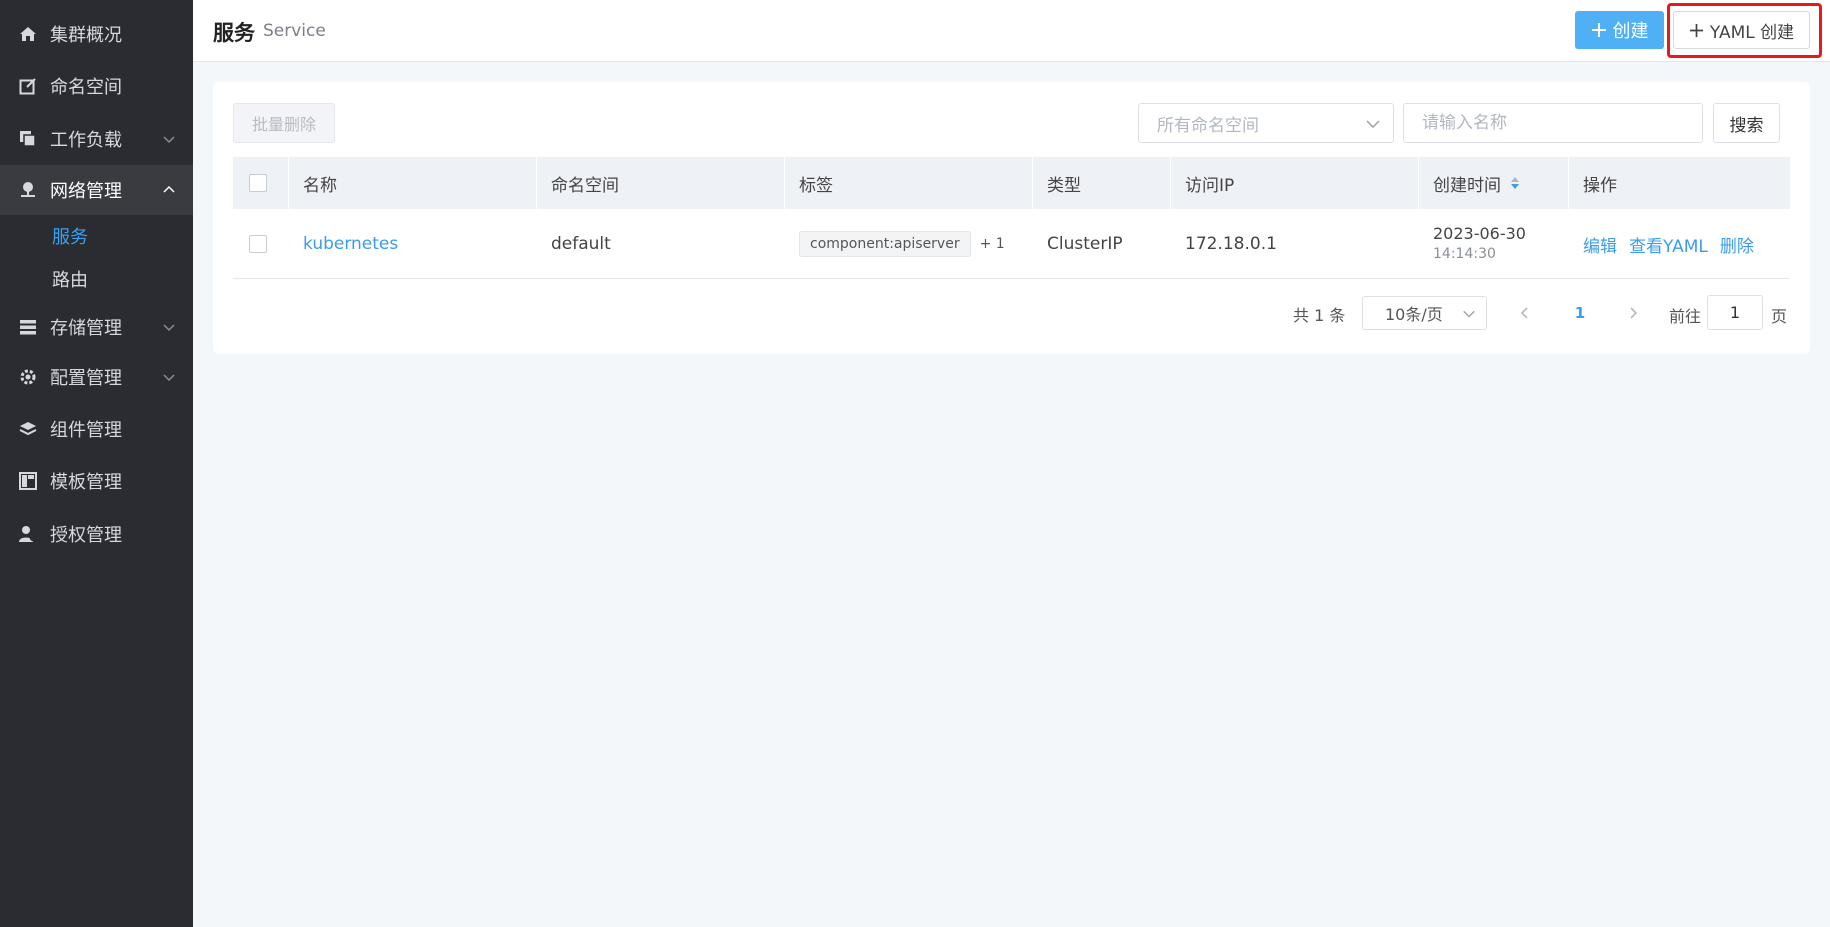 The height and width of the screenshot is (927, 1830). What do you see at coordinates (1746, 123) in the screenshot?
I see `search-button: 搜索` at bounding box center [1746, 123].